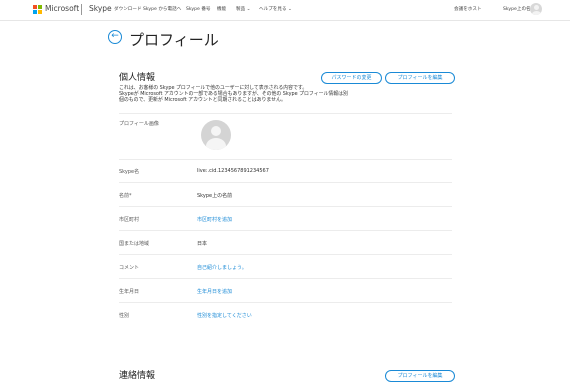  What do you see at coordinates (129, 292) in the screenshot?
I see `birthday-label: 生年月日` at bounding box center [129, 292].